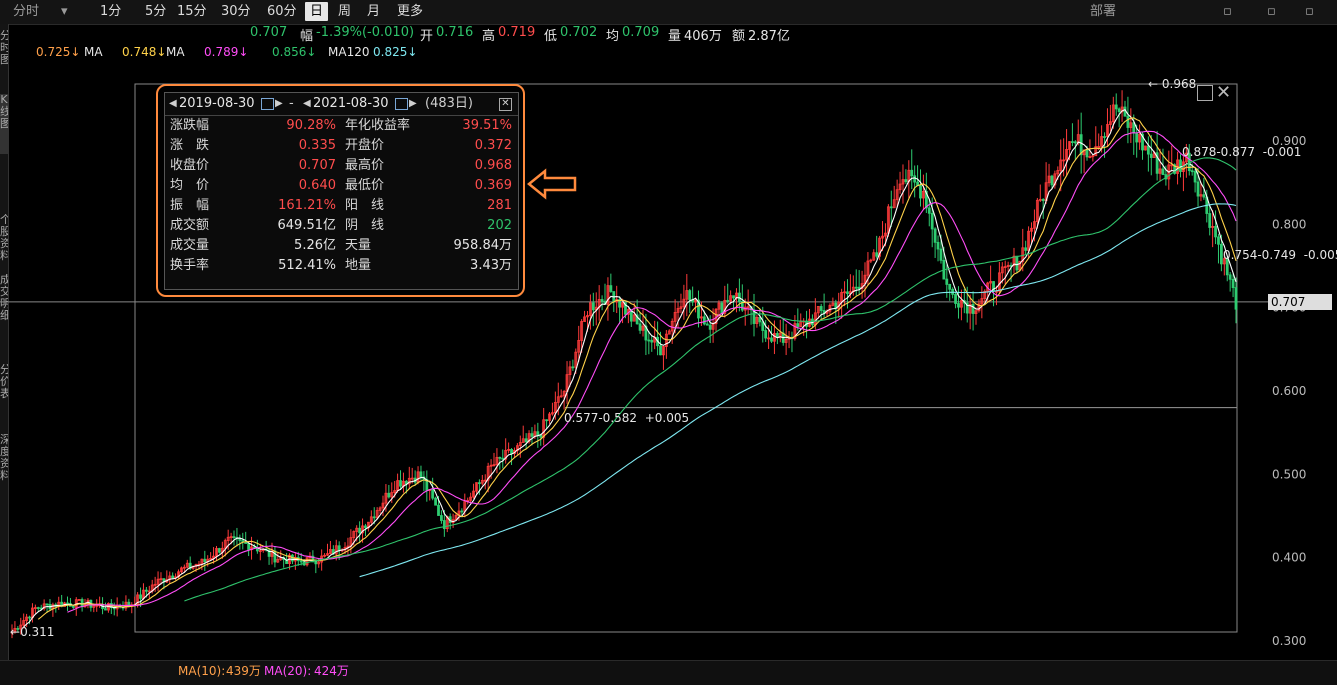 The width and height of the screenshot is (1337, 685). What do you see at coordinates (344, 11) in the screenshot?
I see `tab-weekly: 周` at bounding box center [344, 11].